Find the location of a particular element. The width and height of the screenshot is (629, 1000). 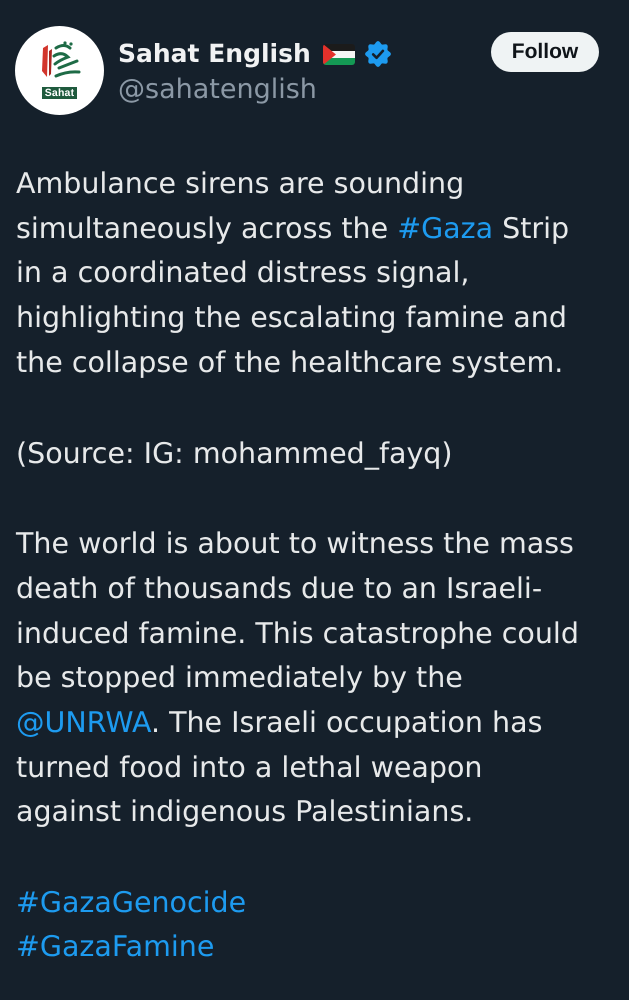

logo-label: Sahat is located at coordinates (60, 93).